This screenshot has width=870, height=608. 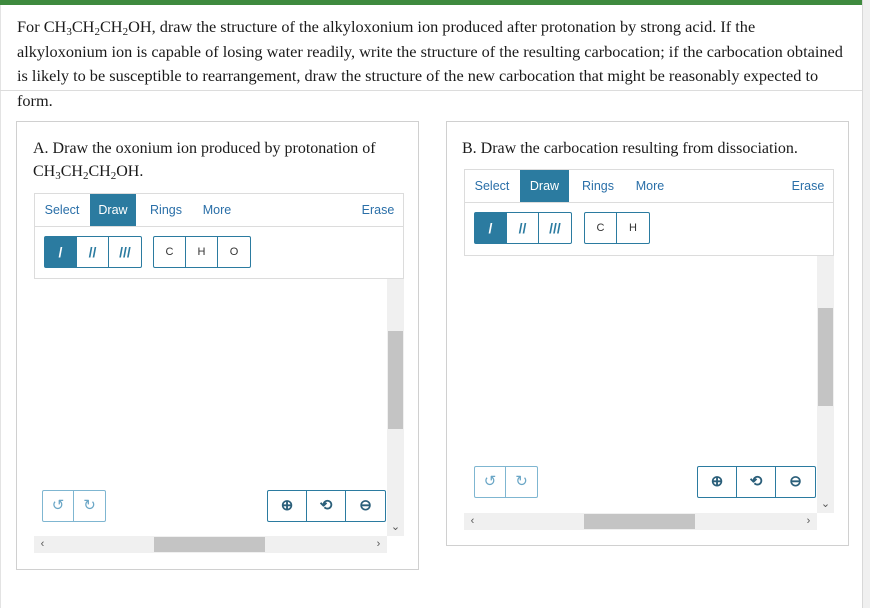 I want to click on panel-a-hscrollbar: ‹ ›, so click(x=210, y=544).